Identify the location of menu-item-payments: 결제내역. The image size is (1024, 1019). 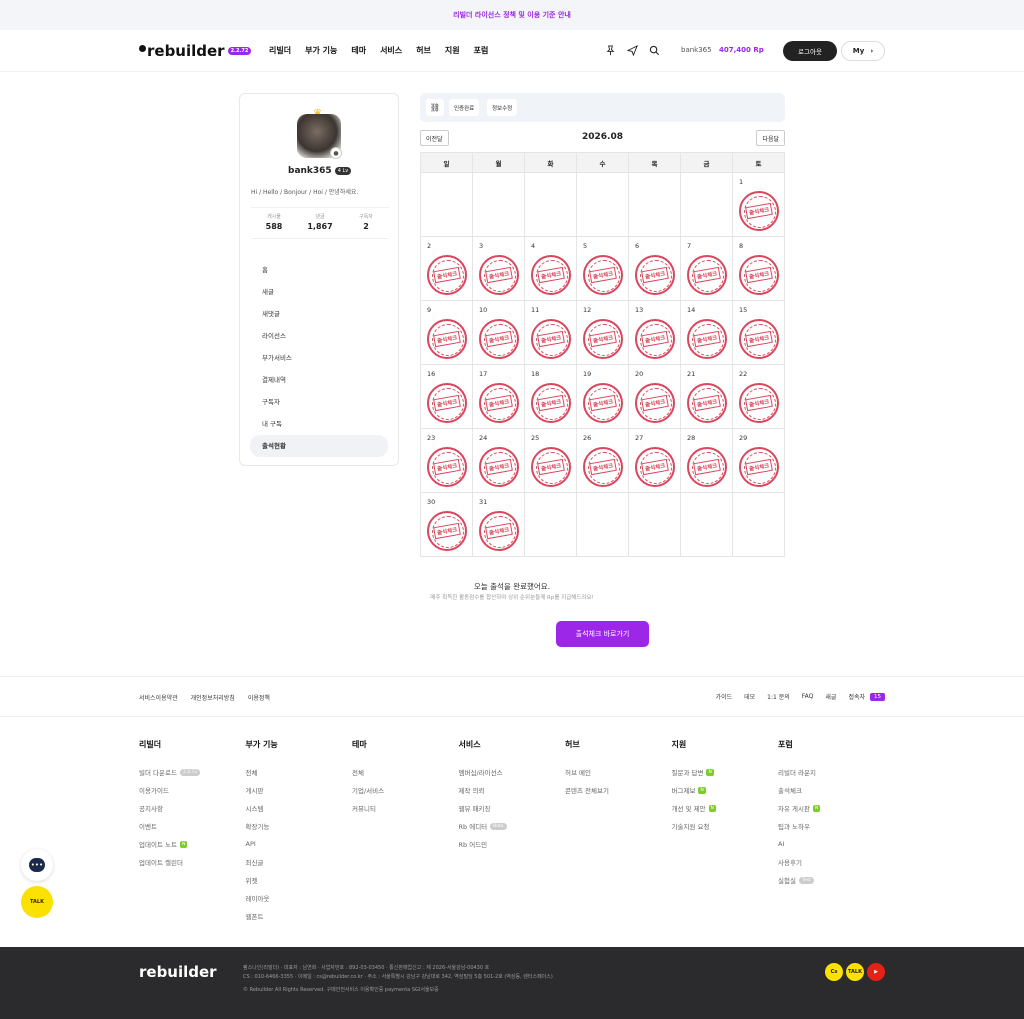
(319, 380).